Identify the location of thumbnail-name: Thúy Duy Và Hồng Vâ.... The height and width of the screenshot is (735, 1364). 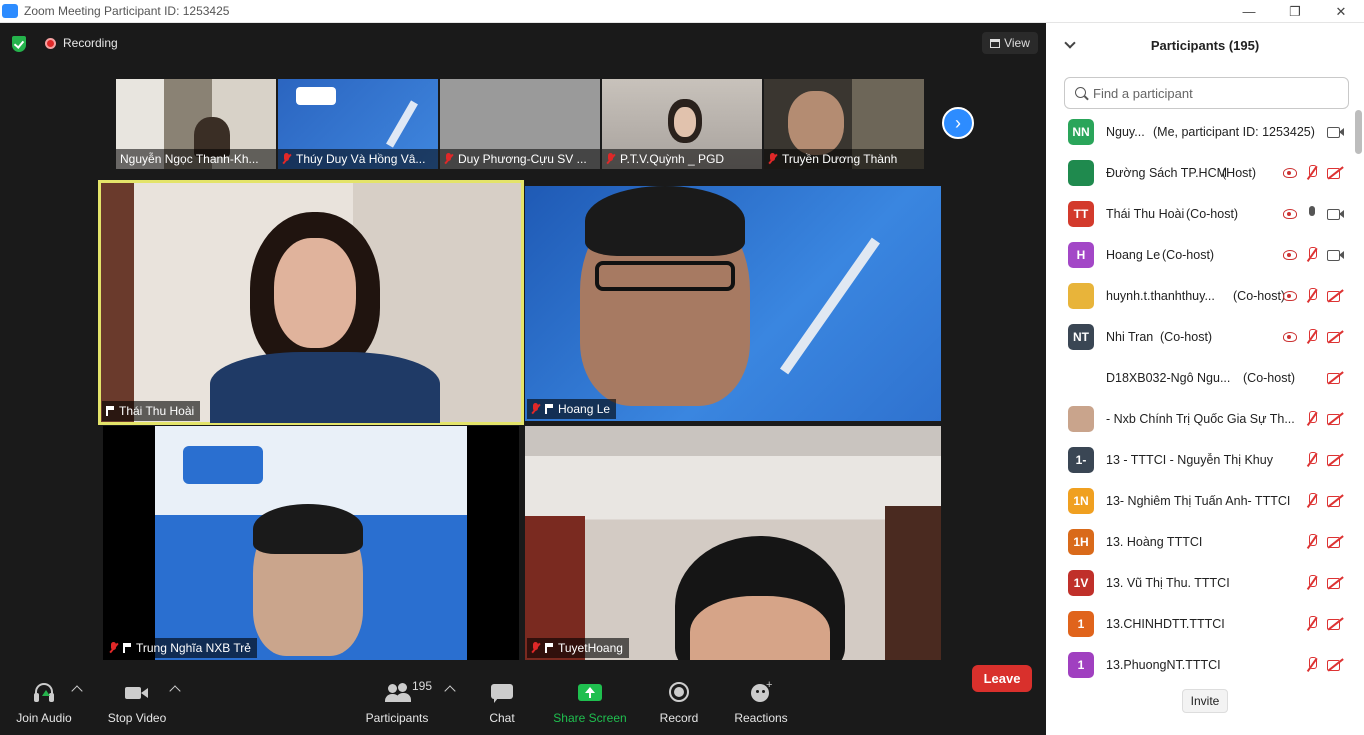
(358, 159).